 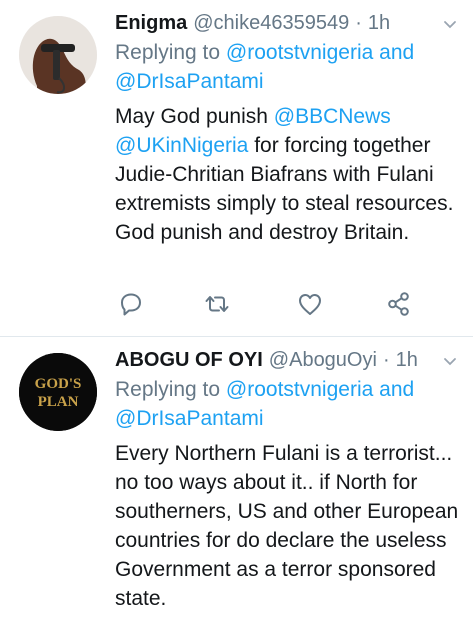 What do you see at coordinates (58, 384) in the screenshot?
I see `avatar-text-1: GOD'S` at bounding box center [58, 384].